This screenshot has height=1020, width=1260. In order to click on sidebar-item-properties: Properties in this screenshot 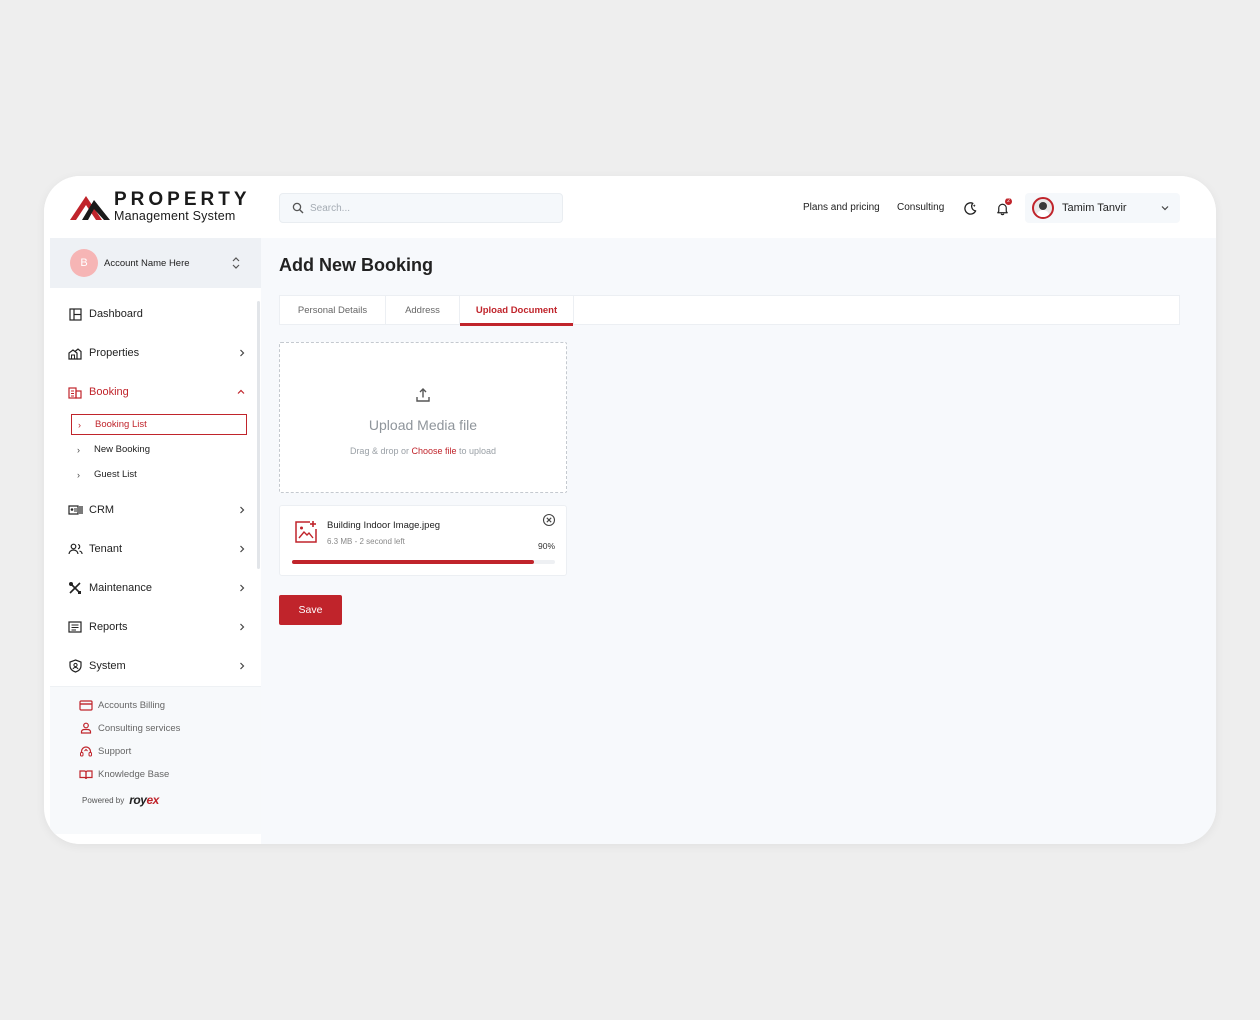, I will do `click(156, 353)`.